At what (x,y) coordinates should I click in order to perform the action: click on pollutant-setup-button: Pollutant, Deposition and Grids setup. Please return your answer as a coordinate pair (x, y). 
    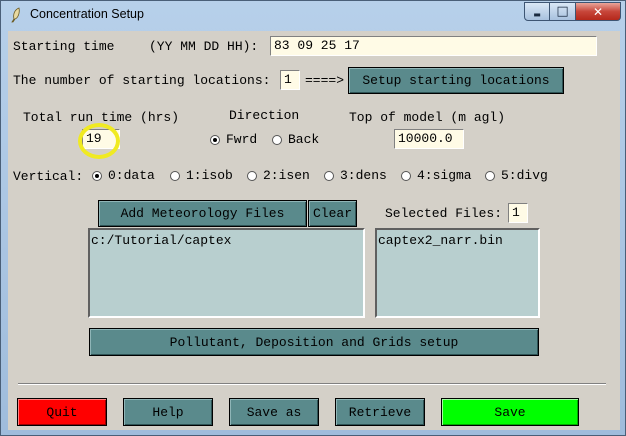
    Looking at the image, I should click on (314, 342).